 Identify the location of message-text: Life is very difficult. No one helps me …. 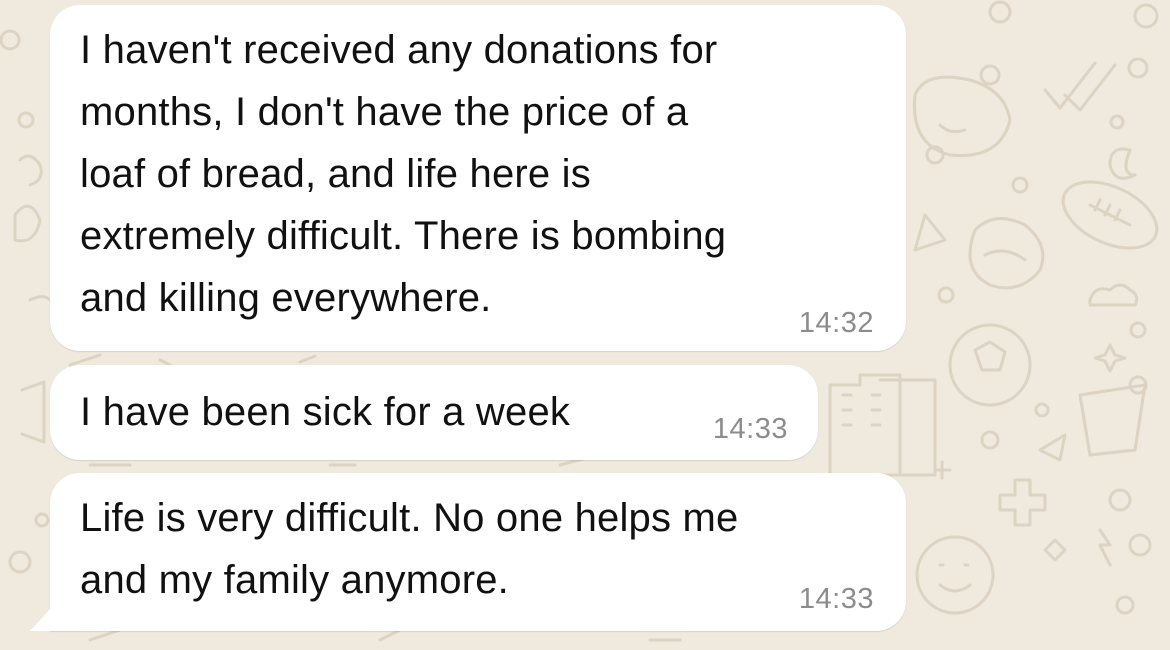
(409, 549).